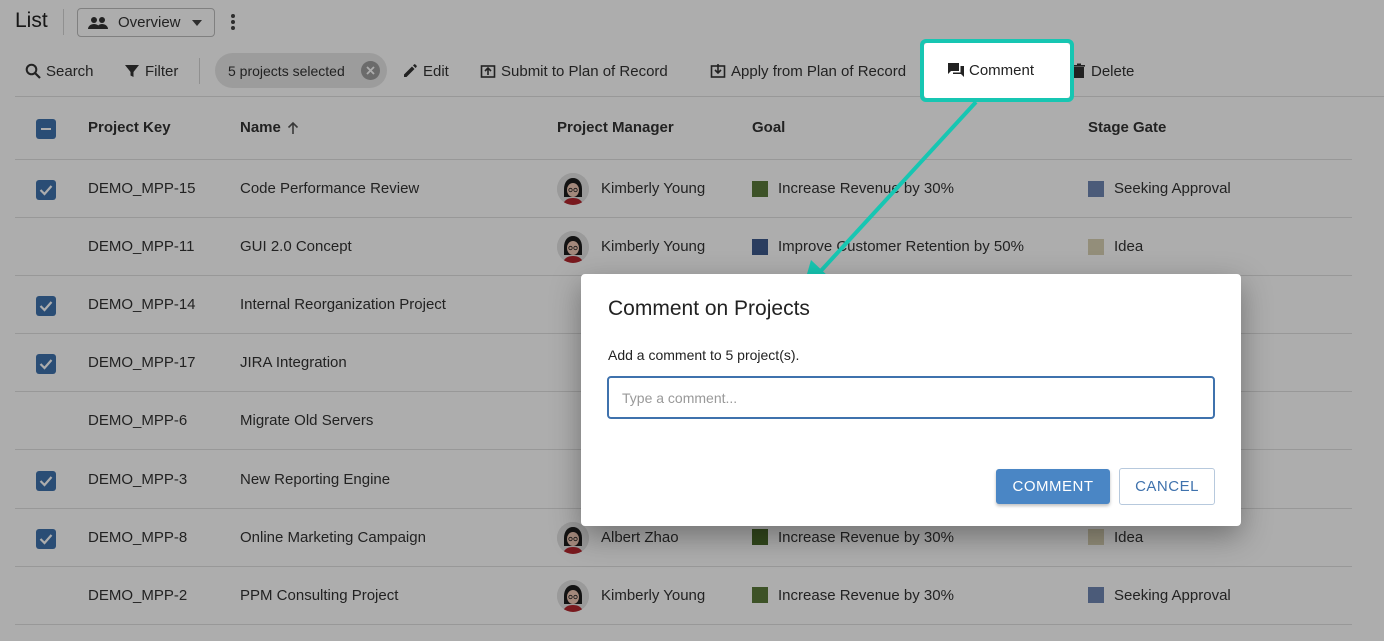  I want to click on comment-input, so click(911, 397).